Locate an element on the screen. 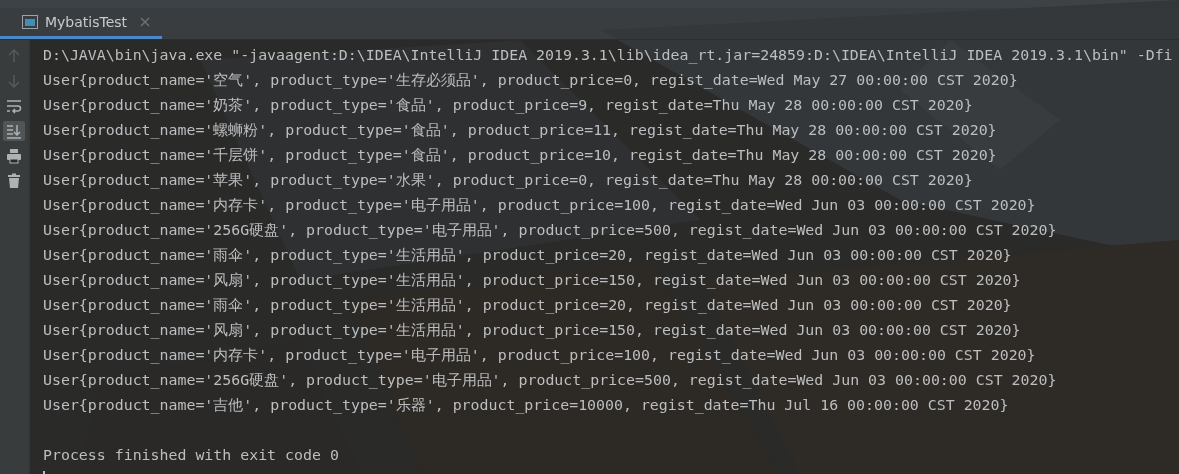 This screenshot has width=1179, height=474. console-line: User{product_name='奶茶', product_type='食品', product_price=9, regist_date=Thu May 28 00:00:00 CST 2020} is located at coordinates (508, 105).